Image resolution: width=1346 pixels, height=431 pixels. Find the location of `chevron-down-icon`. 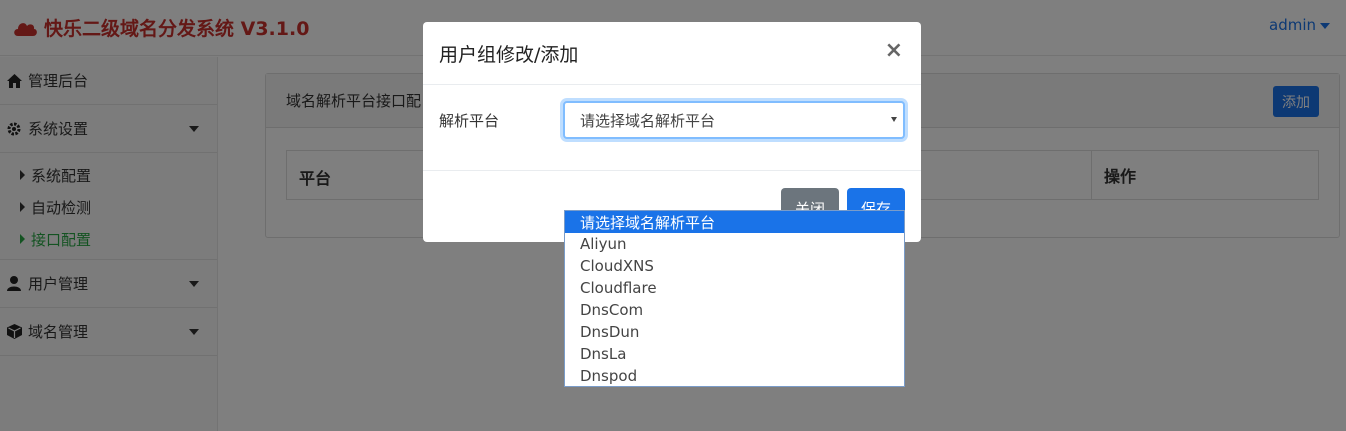

chevron-down-icon is located at coordinates (894, 119).